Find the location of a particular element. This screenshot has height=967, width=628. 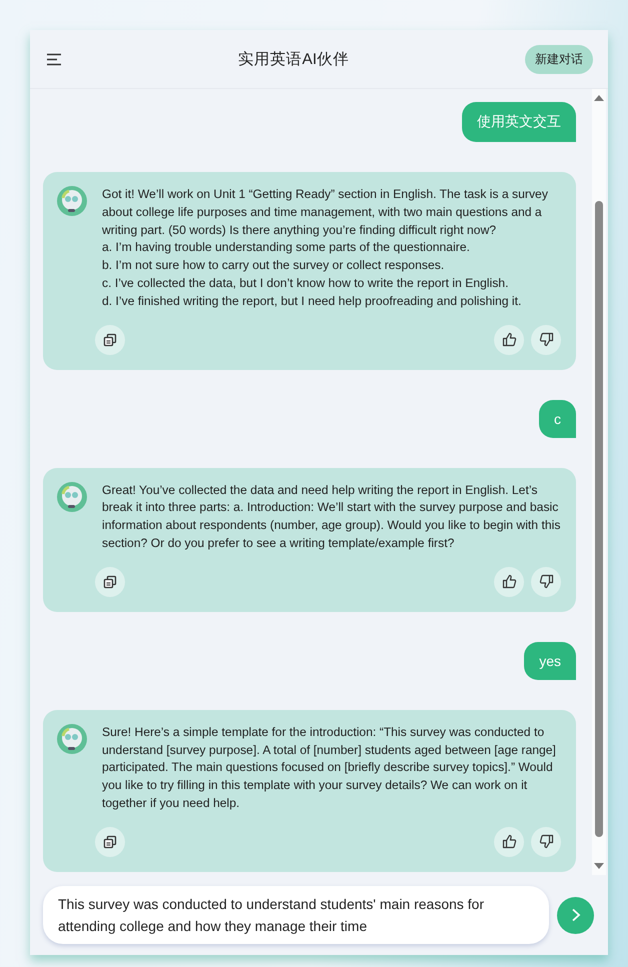

message-input-field: This survey was conducted to understand students' main reasons for attending college and how they manage their time is located at coordinates (296, 915).